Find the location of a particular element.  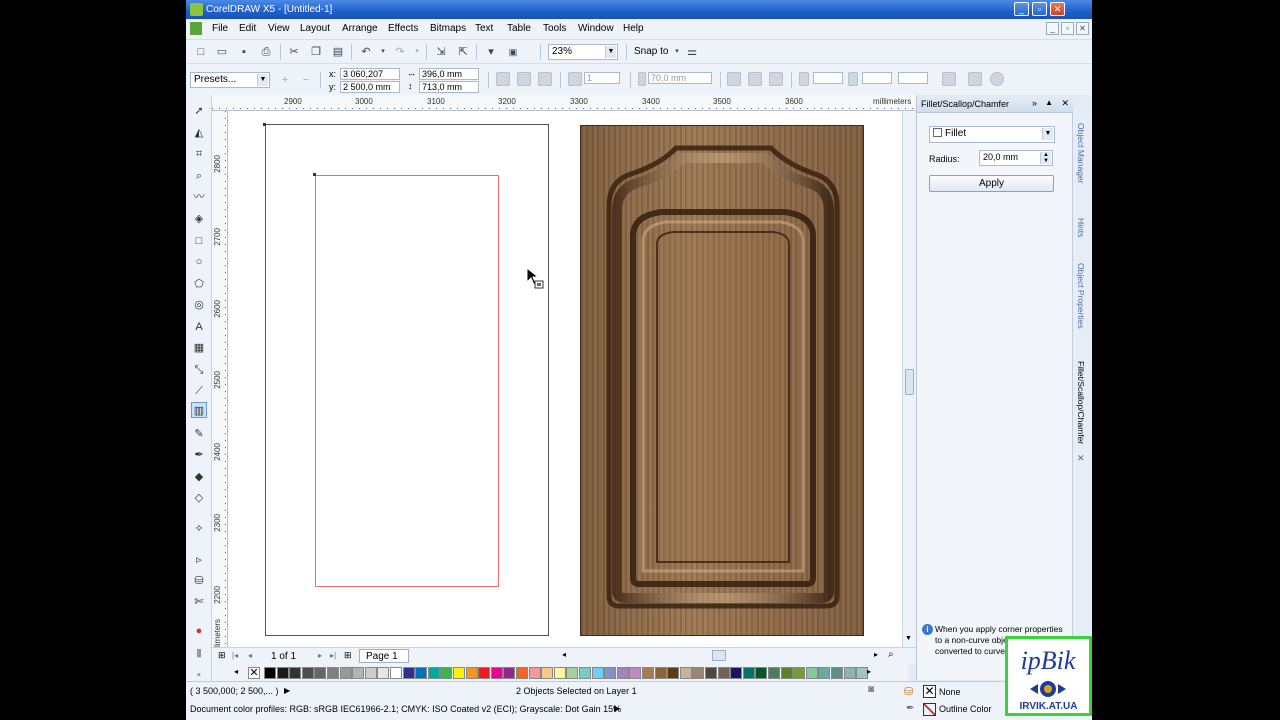

pick-tool-icon: ➚ is located at coordinates (199, 111).